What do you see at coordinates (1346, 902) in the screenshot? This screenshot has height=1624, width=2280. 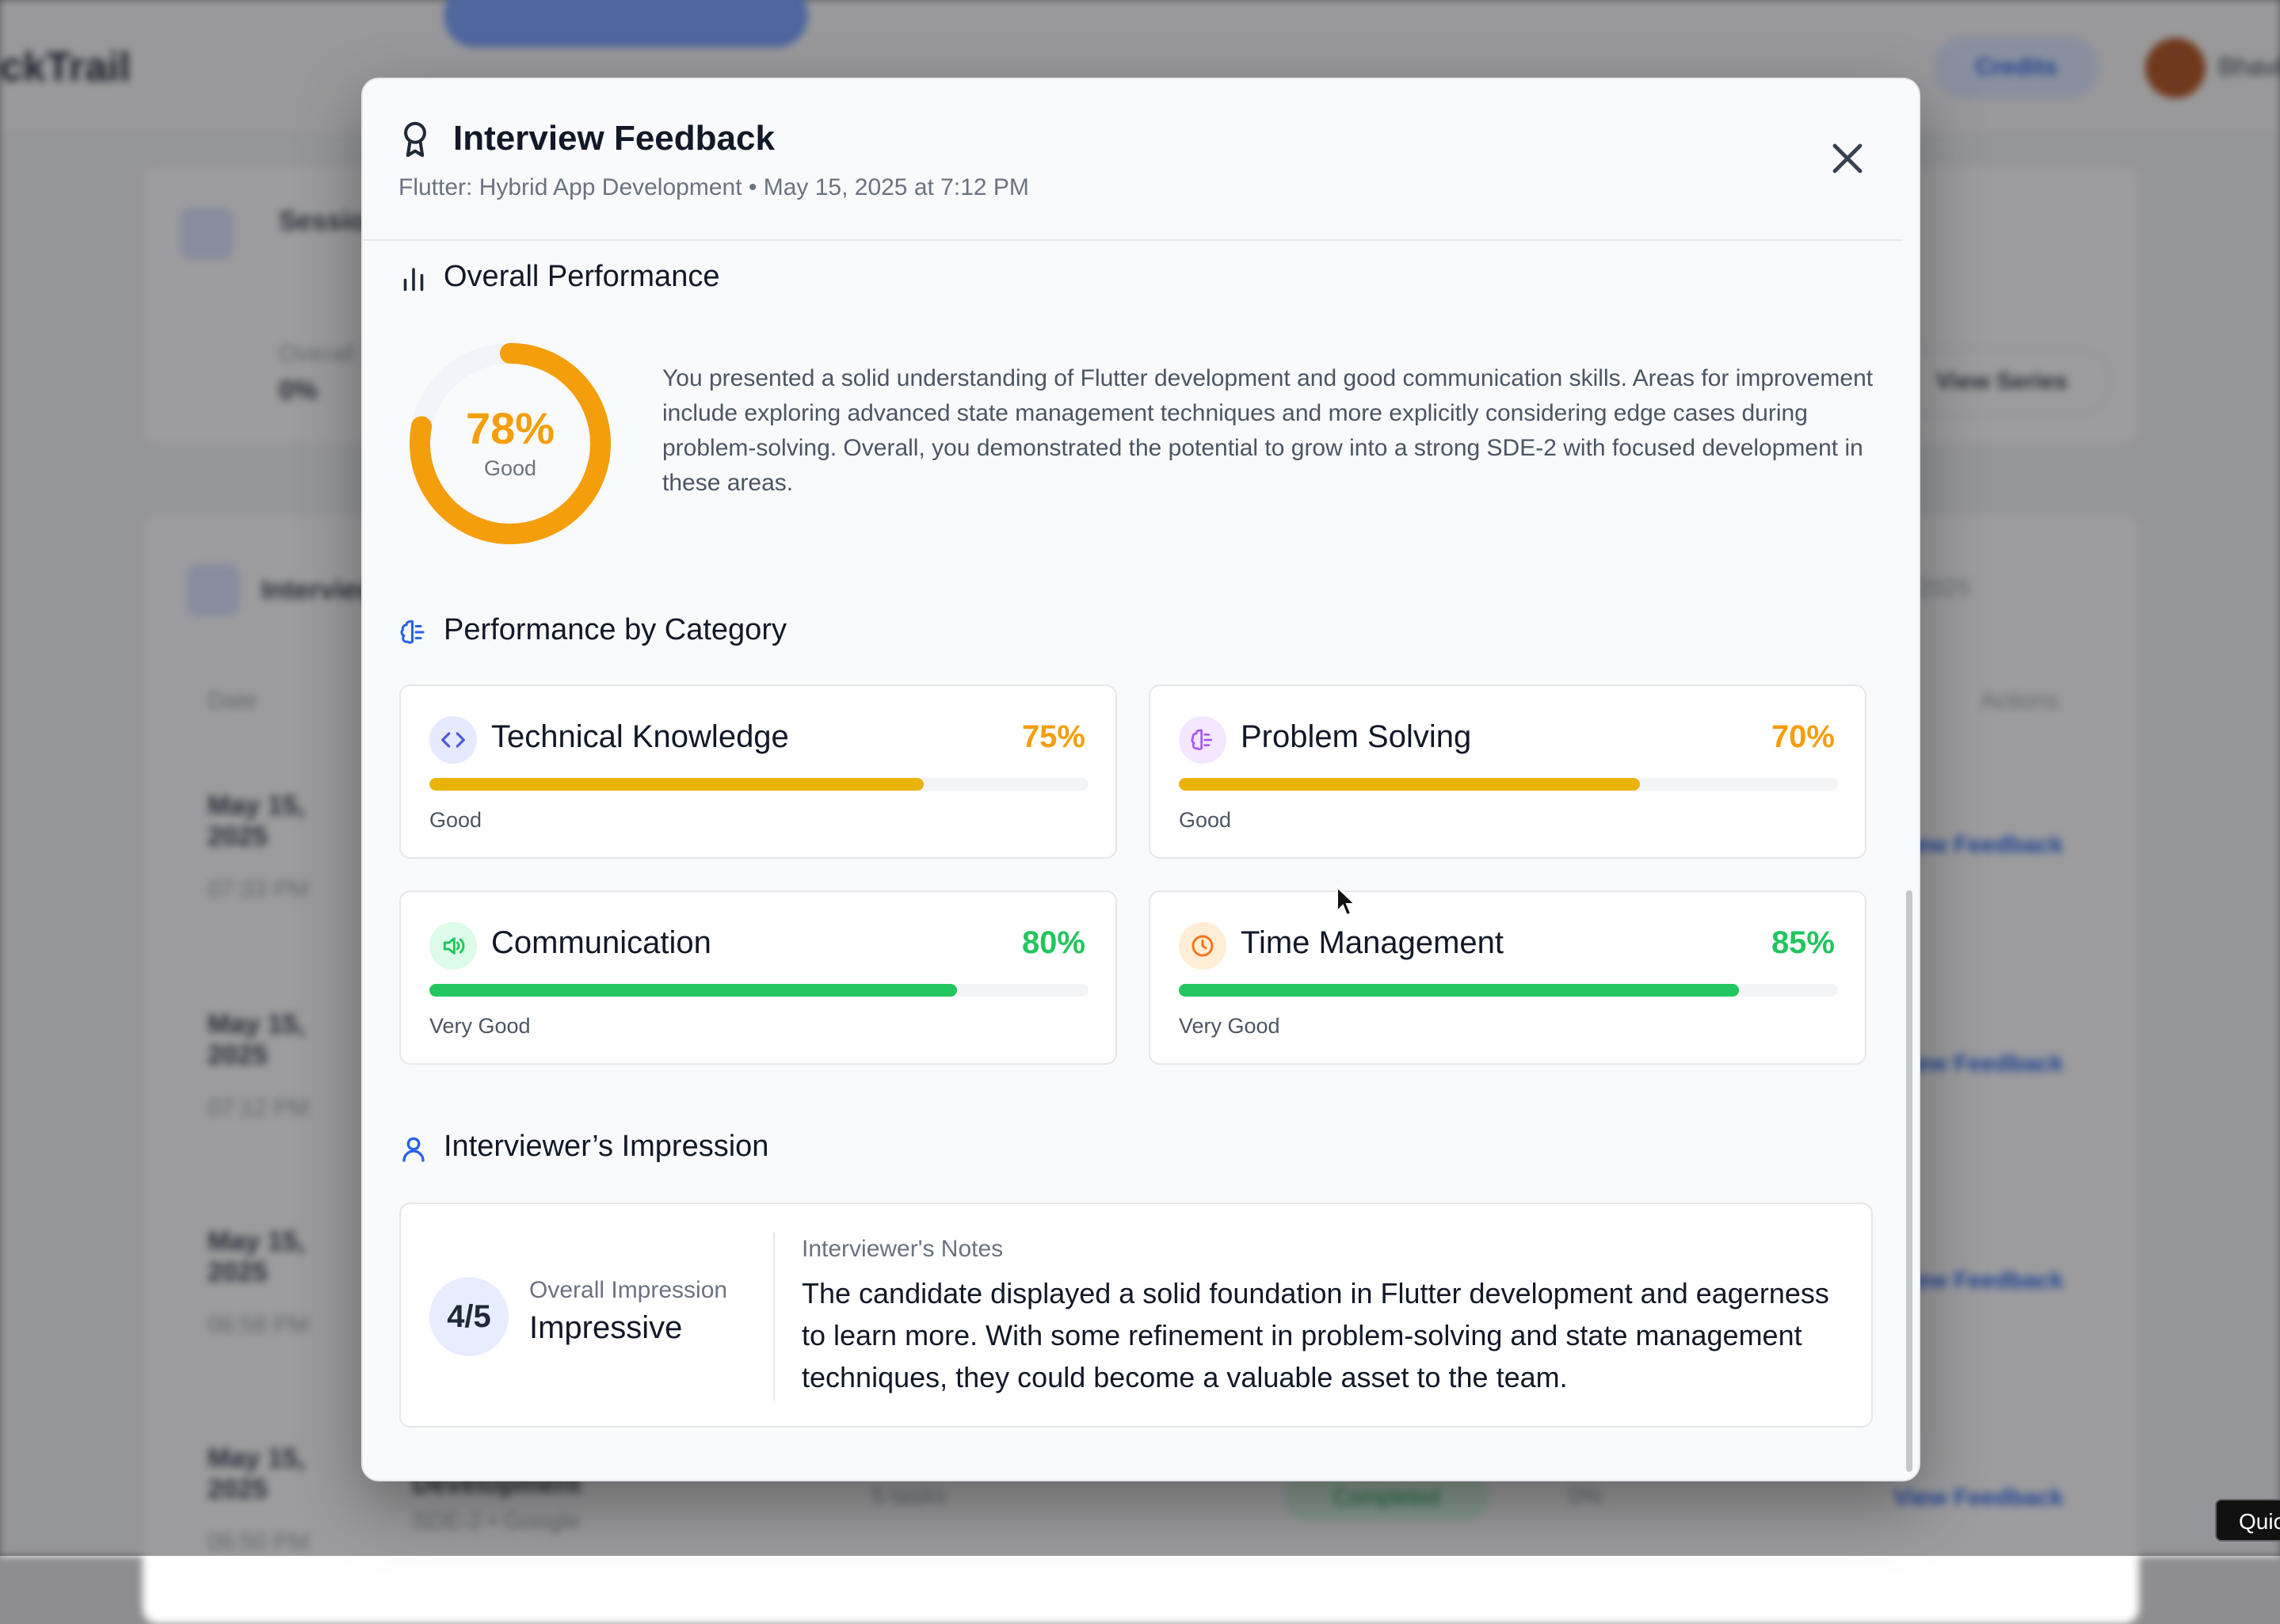 I see `mouse-cursor-icon` at bounding box center [1346, 902].